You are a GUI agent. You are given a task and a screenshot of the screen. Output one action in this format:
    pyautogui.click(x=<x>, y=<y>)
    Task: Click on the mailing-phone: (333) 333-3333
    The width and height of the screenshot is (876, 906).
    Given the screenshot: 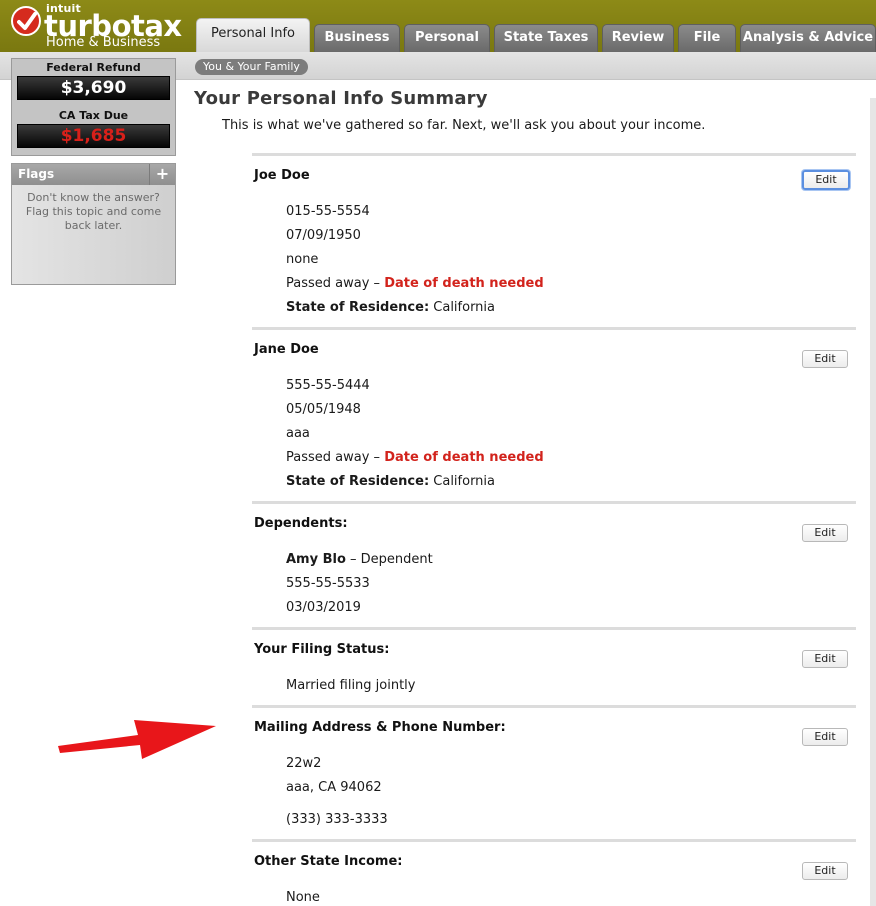 What is the action you would take?
    pyautogui.click(x=337, y=819)
    